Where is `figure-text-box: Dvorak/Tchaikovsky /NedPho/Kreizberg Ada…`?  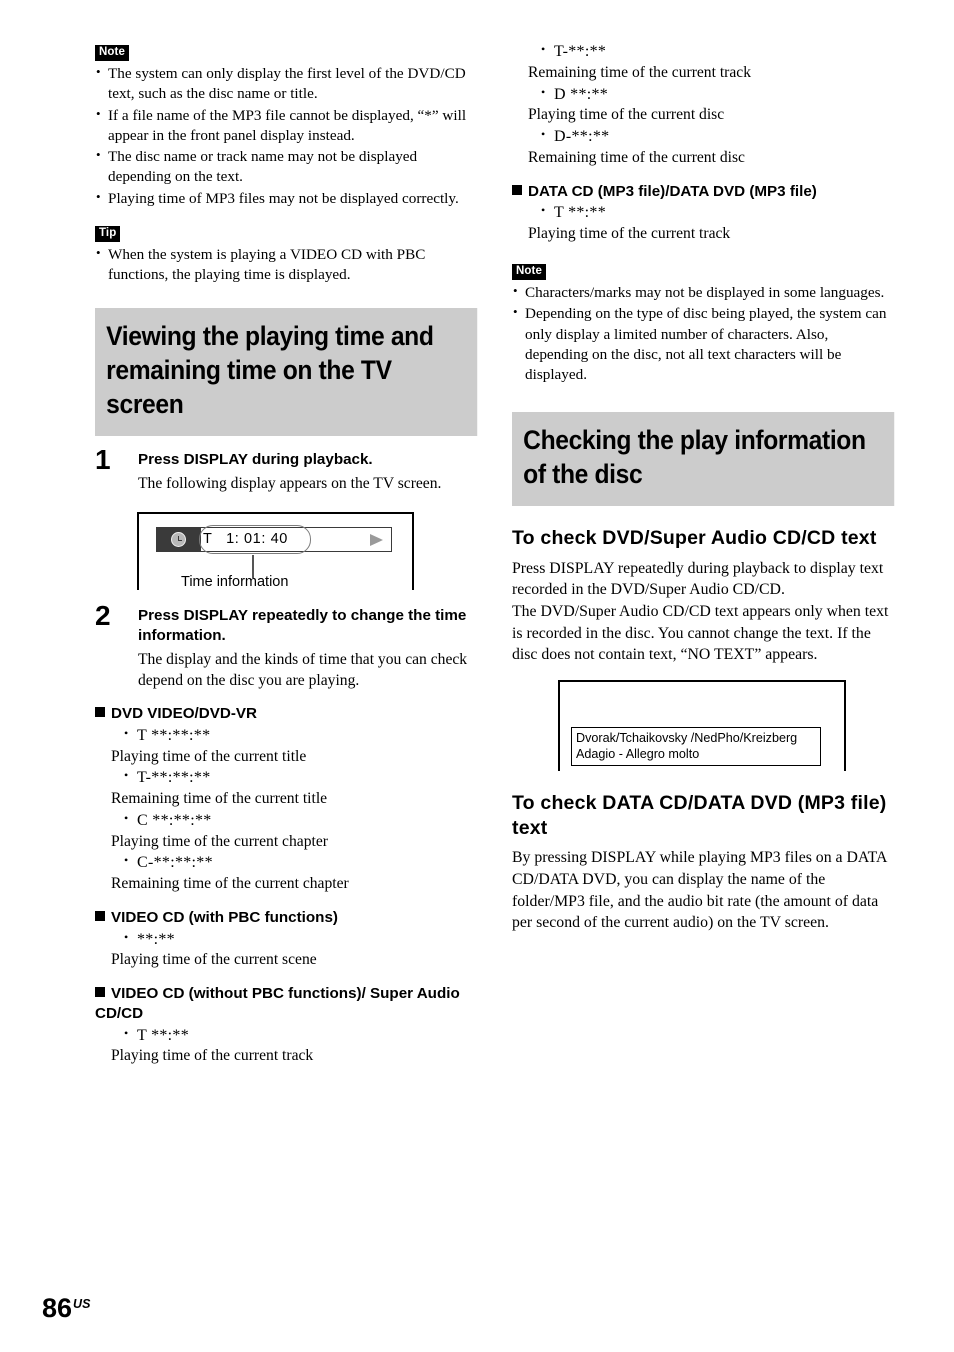 figure-text-box: Dvorak/Tchaikovsky /NedPho/Kreizberg Ada… is located at coordinates (696, 746).